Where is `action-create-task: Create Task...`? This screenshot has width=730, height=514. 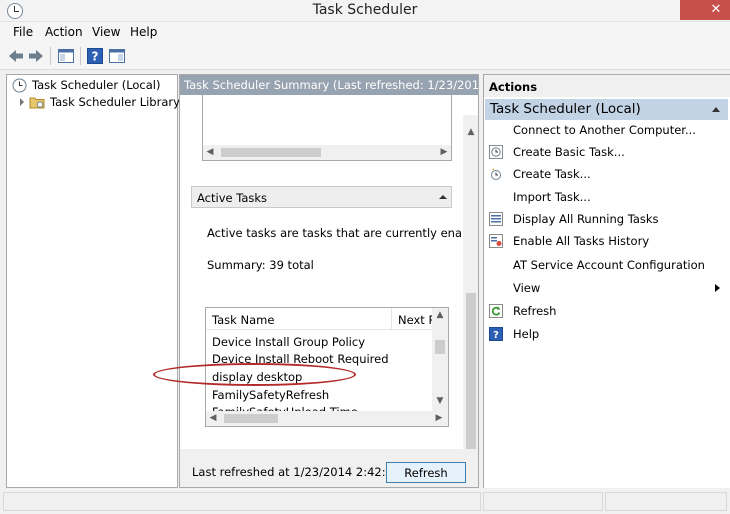 action-create-task: Create Task... is located at coordinates (607, 175).